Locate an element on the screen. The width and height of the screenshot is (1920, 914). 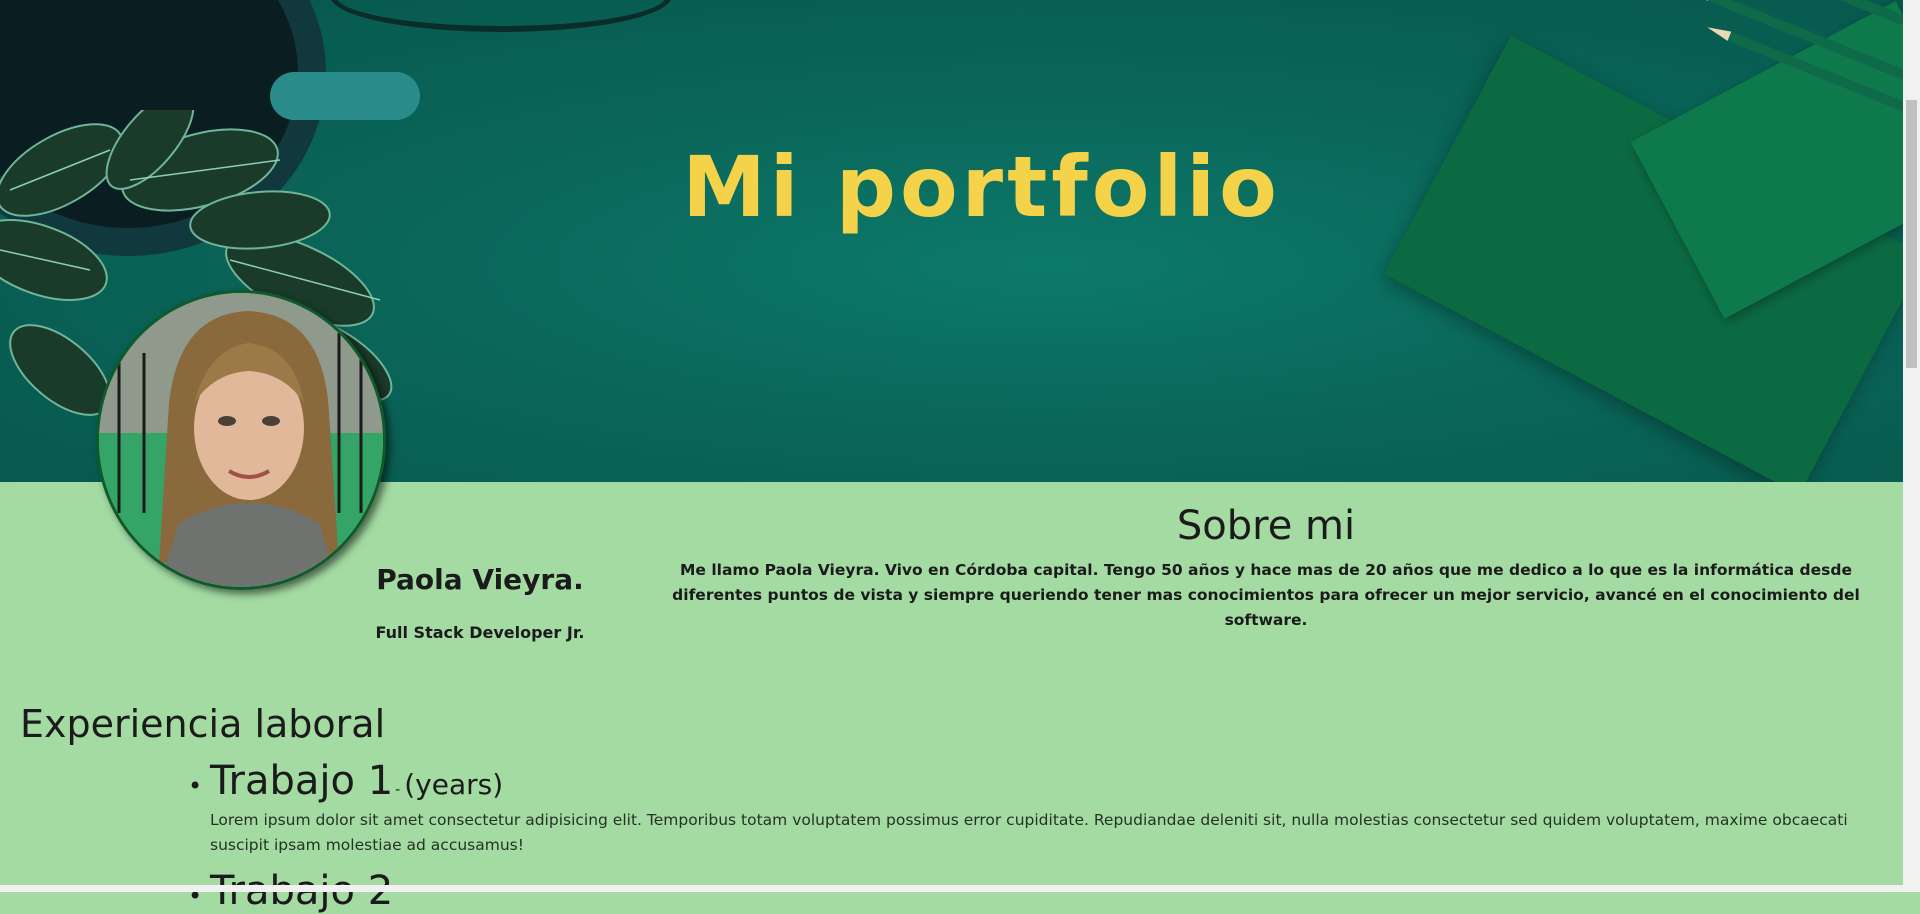
profile-role: Full Stack Developer Jr. is located at coordinates (480, 632).